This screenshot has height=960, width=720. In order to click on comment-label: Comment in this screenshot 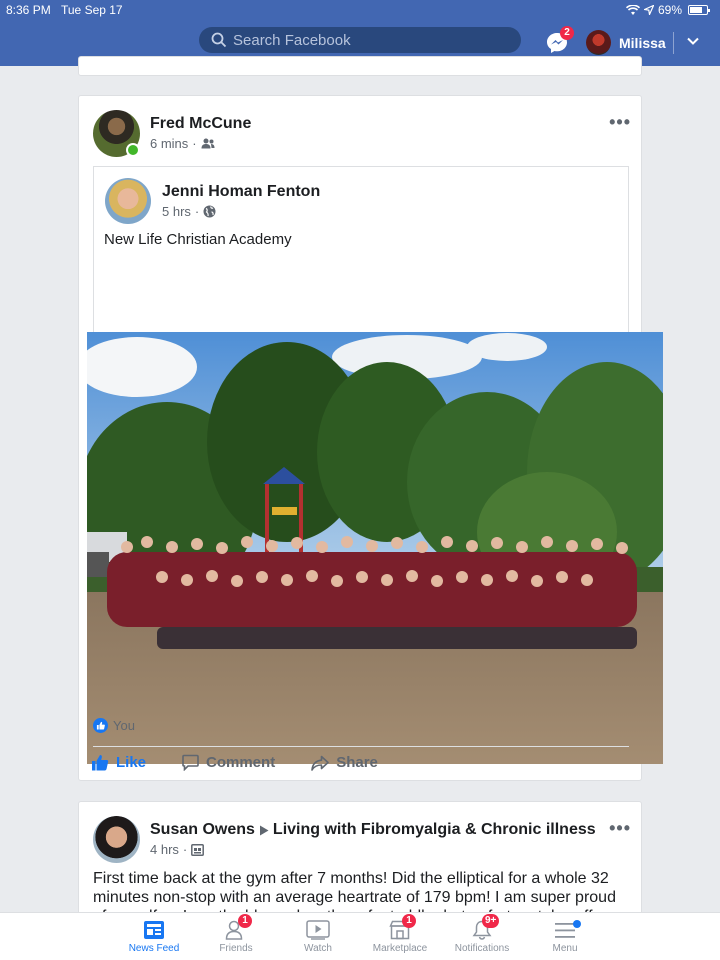, I will do `click(241, 762)`.